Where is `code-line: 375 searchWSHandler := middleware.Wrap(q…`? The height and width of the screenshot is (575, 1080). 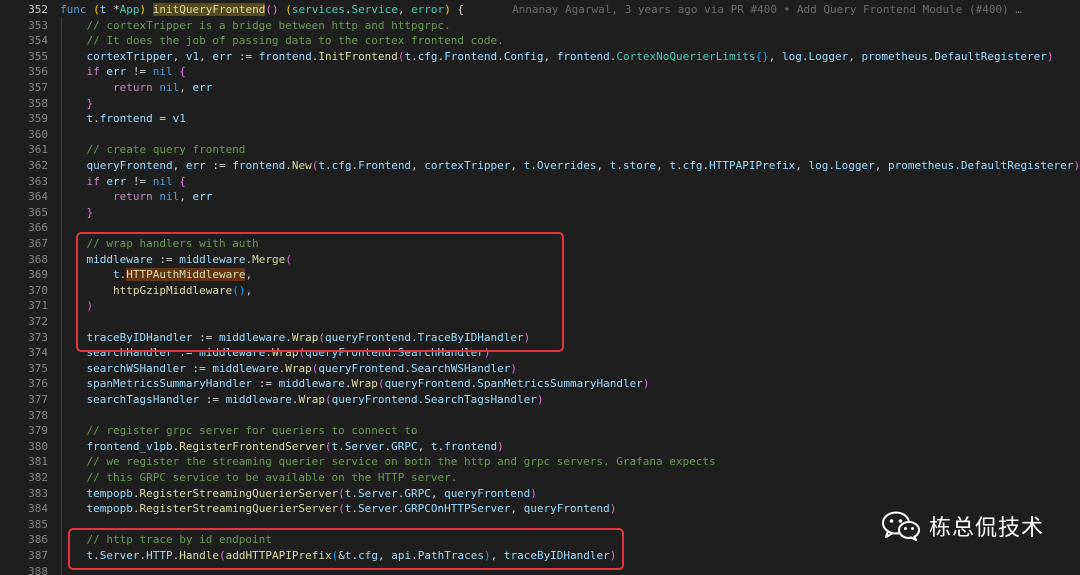
code-line: 375 searchWSHandler := middleware.Wrap(q… is located at coordinates (540, 369).